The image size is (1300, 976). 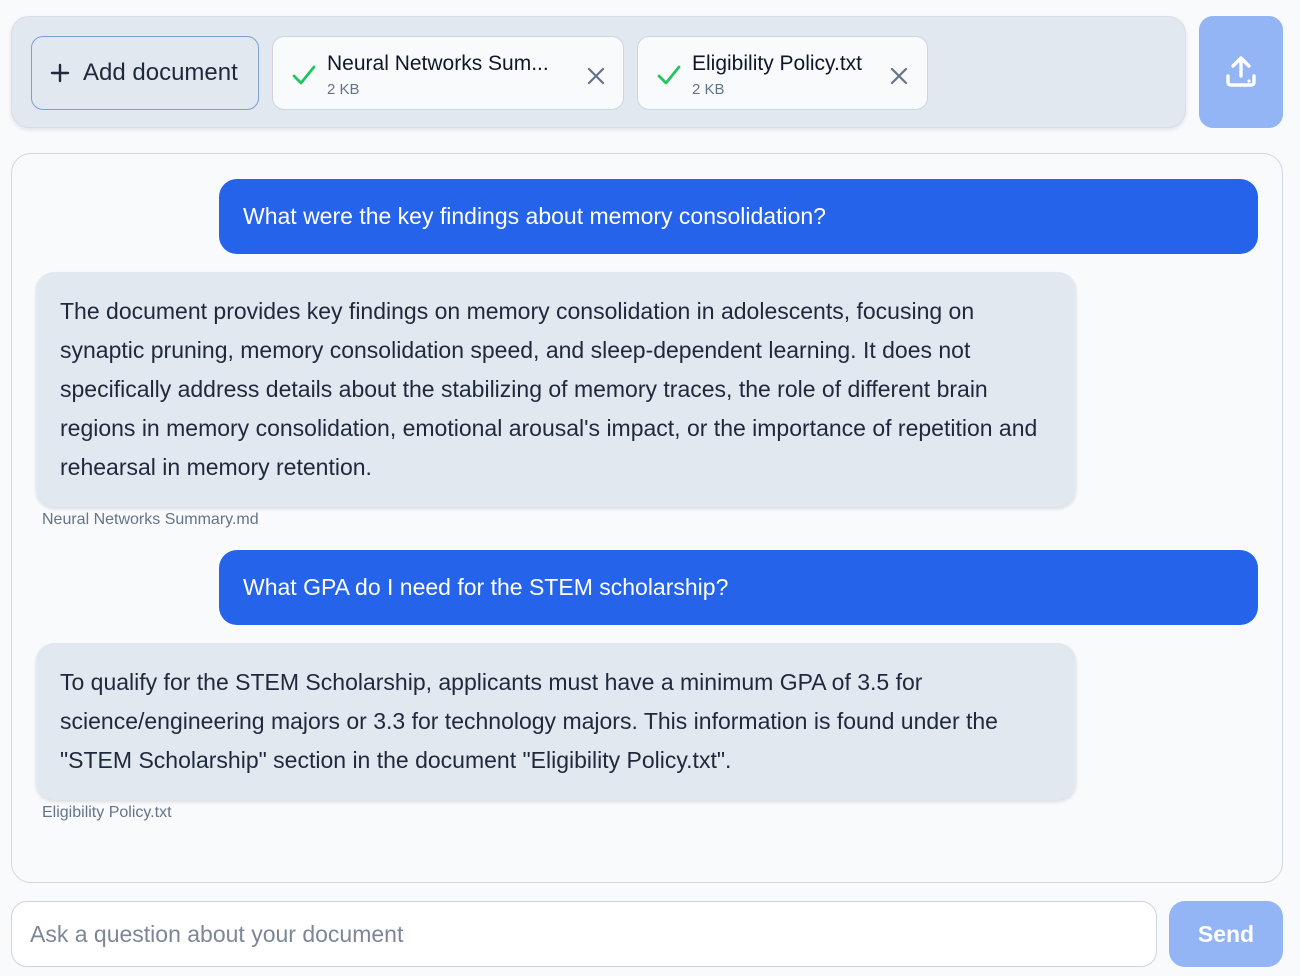 I want to click on add-document-button: Add document, so click(x=145, y=73).